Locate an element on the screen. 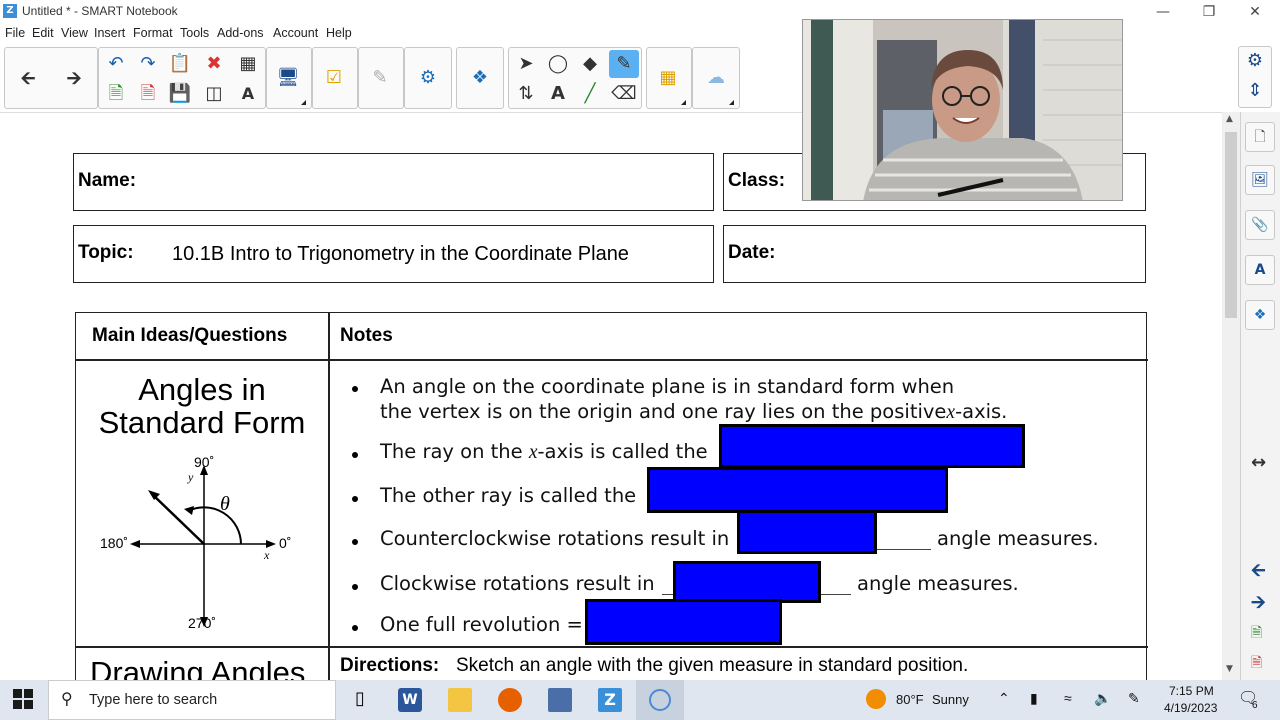 The image size is (1280, 720). menu-account: Account is located at coordinates (295, 33).